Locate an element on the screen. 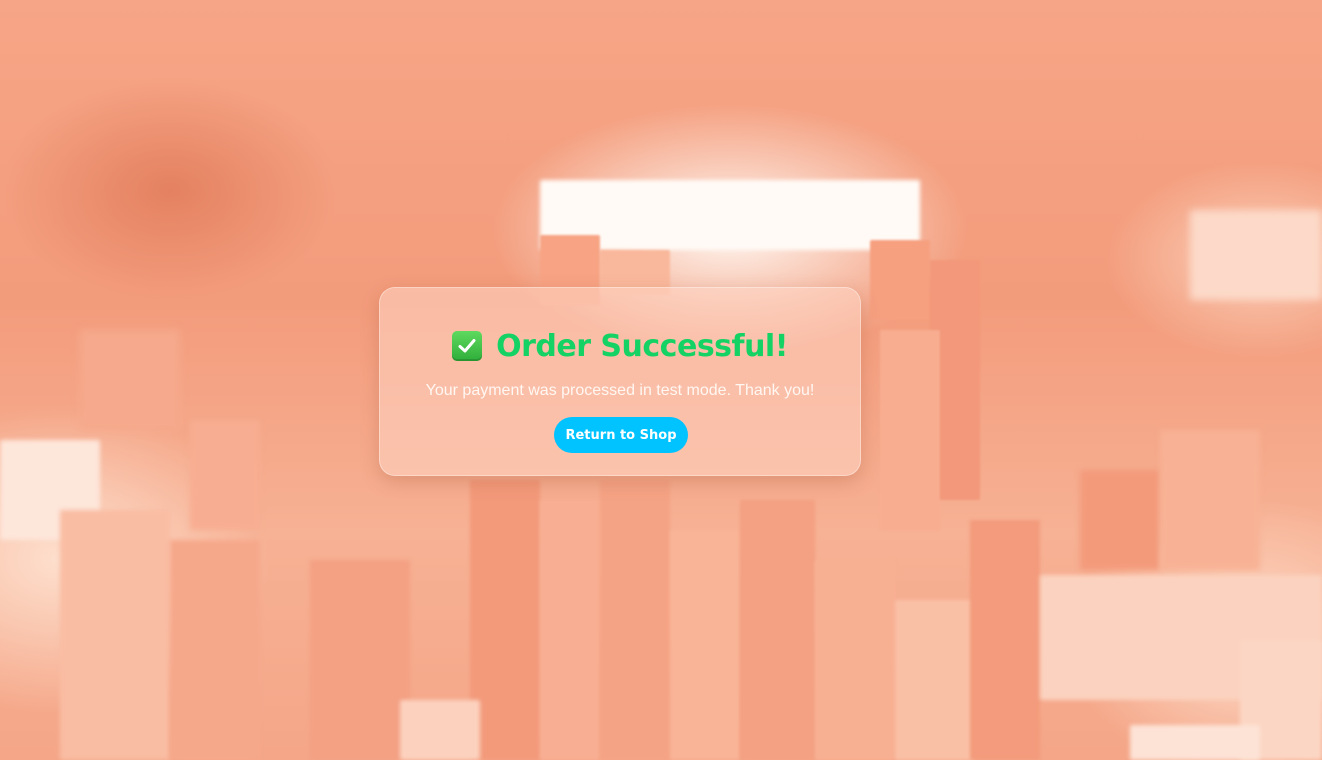 This screenshot has height=760, width=1322. title-row: Order Successful! is located at coordinates (620, 346).